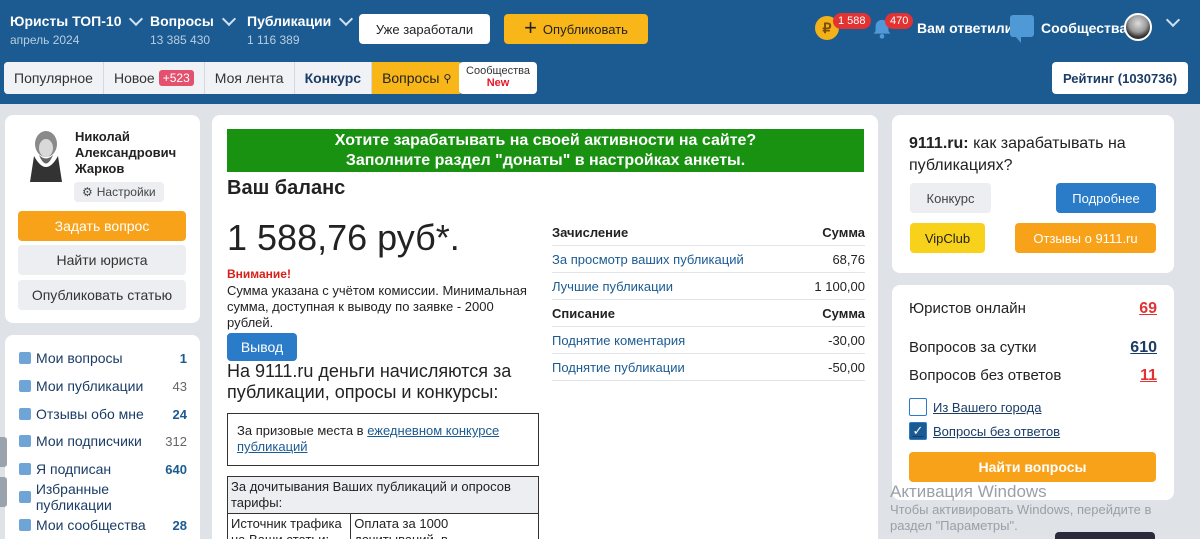 Image resolution: width=1200 pixels, height=539 pixels. Describe the element at coordinates (179, 414) in the screenshot. I see `sidebar-item-count: 24` at that location.